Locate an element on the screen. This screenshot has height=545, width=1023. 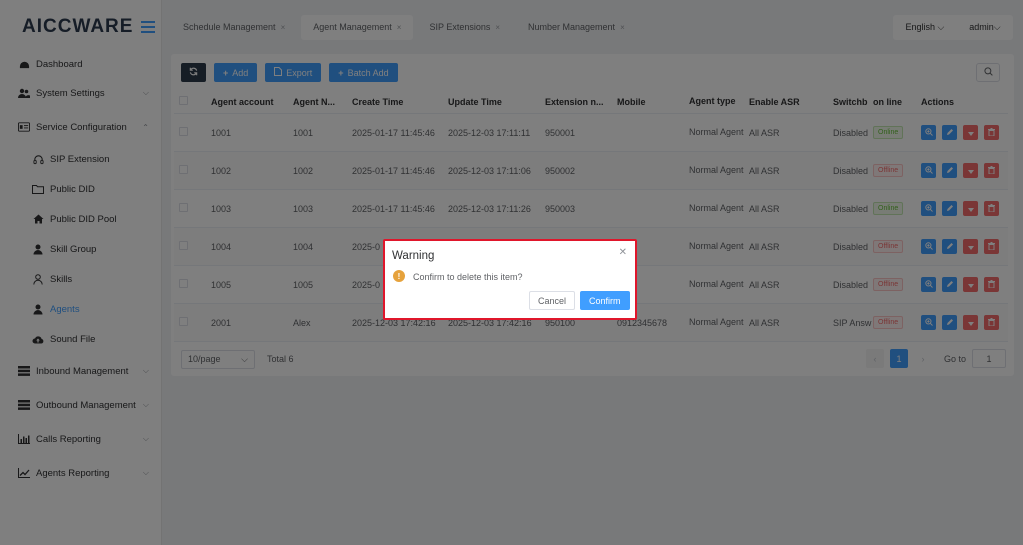
warning-icon: ! is located at coordinates (399, 276).